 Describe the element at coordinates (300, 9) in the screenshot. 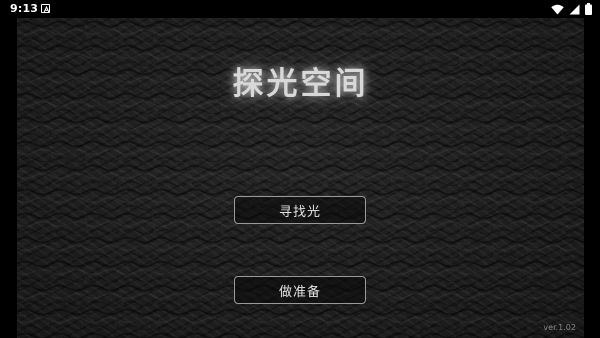

I see `status-bar: 9:13` at that location.